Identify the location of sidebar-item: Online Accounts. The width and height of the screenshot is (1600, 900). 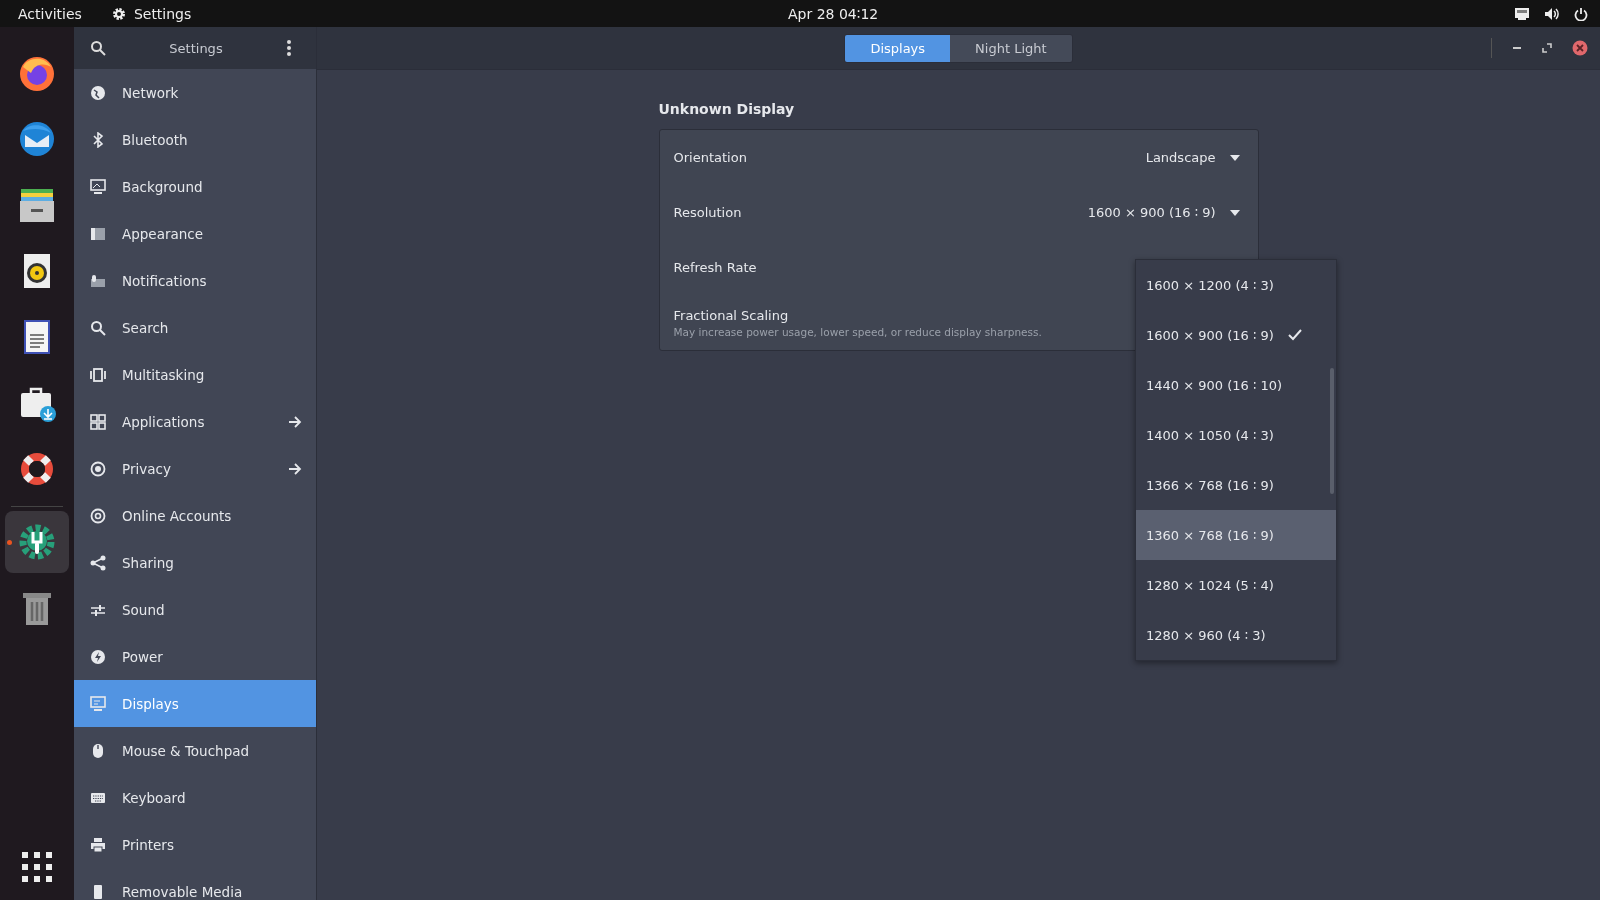
(195, 515).